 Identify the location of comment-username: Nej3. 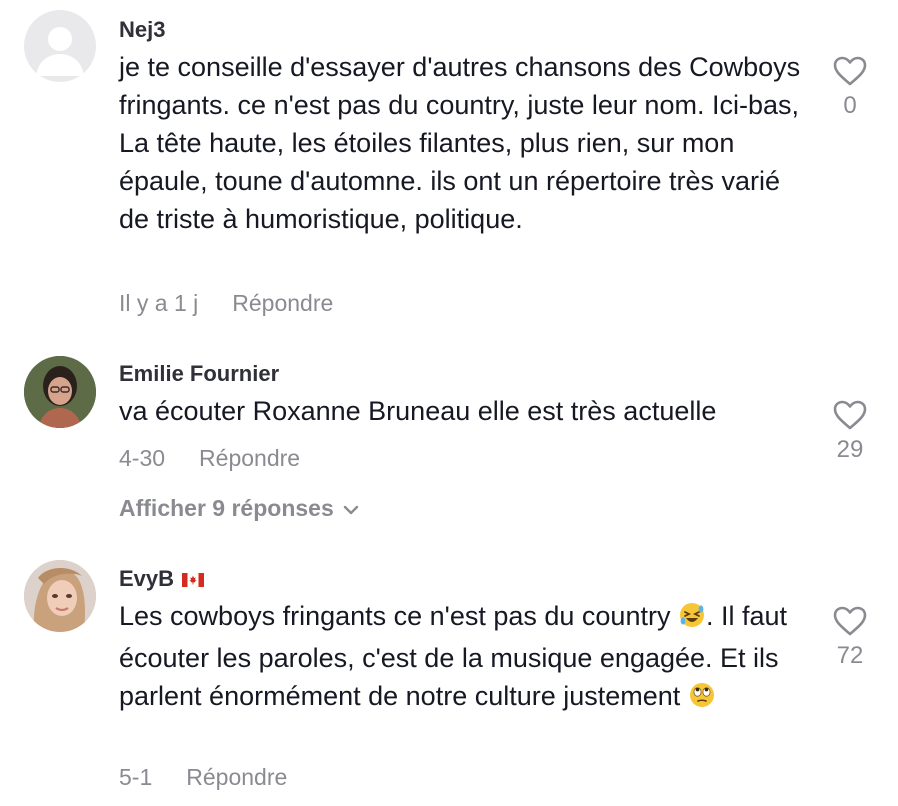
(142, 30).